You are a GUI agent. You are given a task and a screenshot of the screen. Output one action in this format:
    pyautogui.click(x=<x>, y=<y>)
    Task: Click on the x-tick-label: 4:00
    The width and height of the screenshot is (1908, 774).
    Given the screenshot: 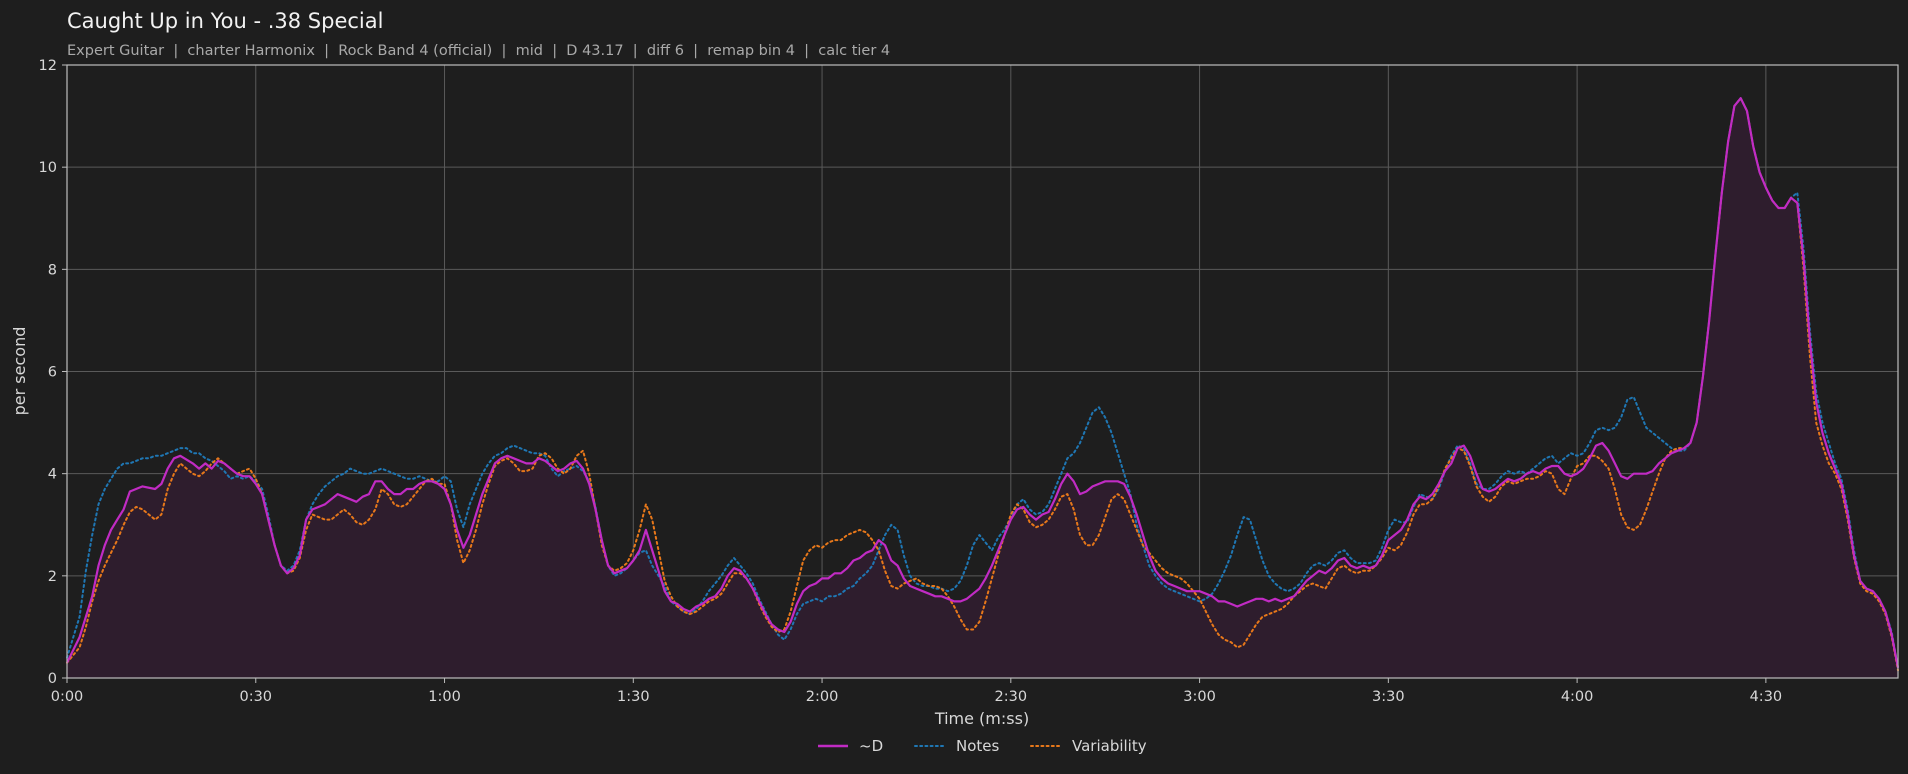 What is the action you would take?
    pyautogui.click(x=1577, y=697)
    